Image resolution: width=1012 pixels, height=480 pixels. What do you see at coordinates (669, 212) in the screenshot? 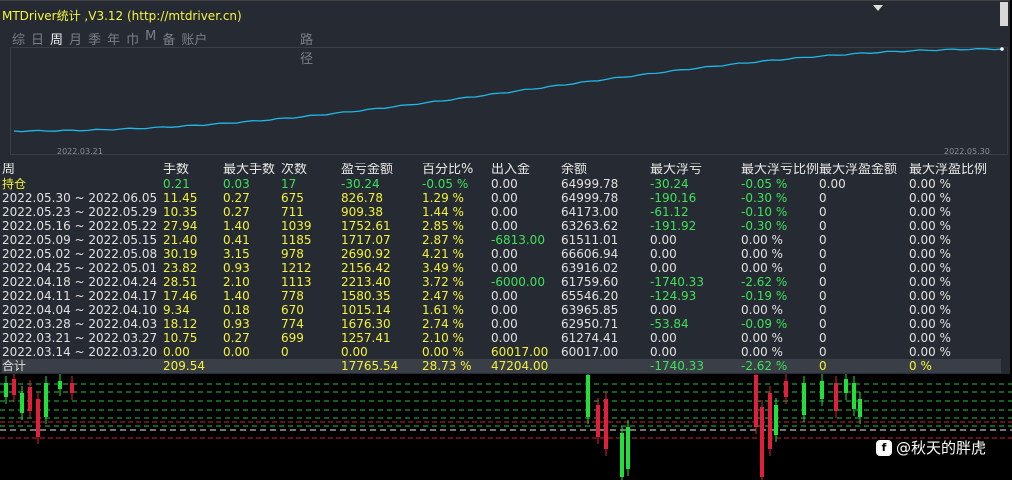
I see `table-cell: -61.12` at bounding box center [669, 212].